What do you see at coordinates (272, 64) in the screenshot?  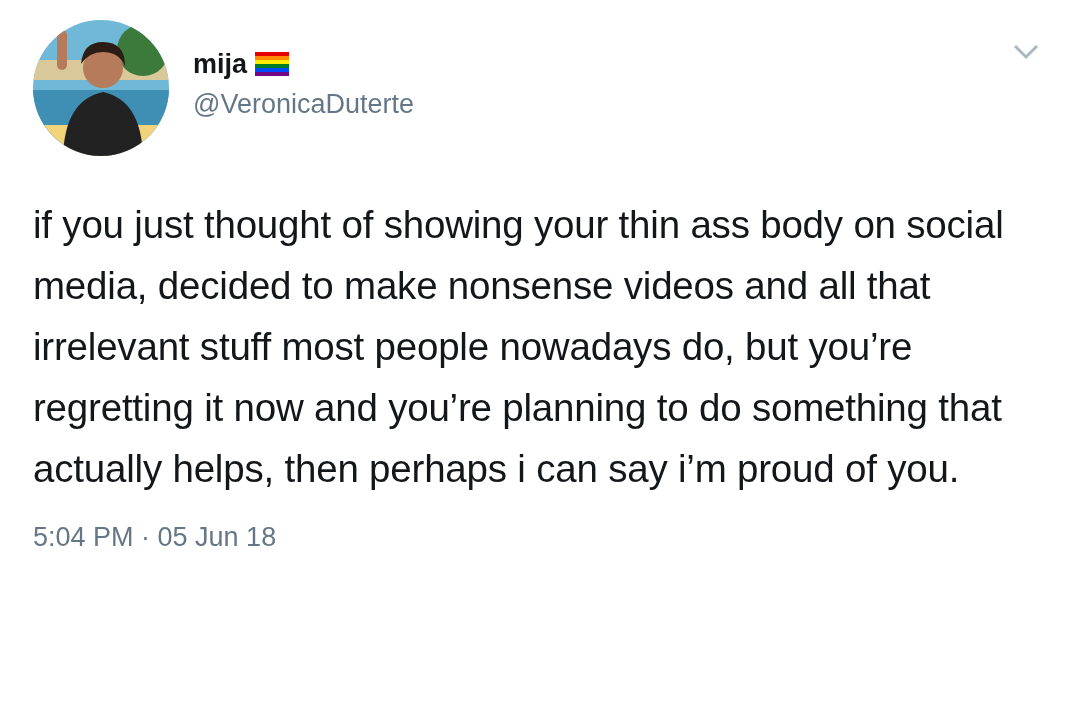 I see `rainbow-flag-icon` at bounding box center [272, 64].